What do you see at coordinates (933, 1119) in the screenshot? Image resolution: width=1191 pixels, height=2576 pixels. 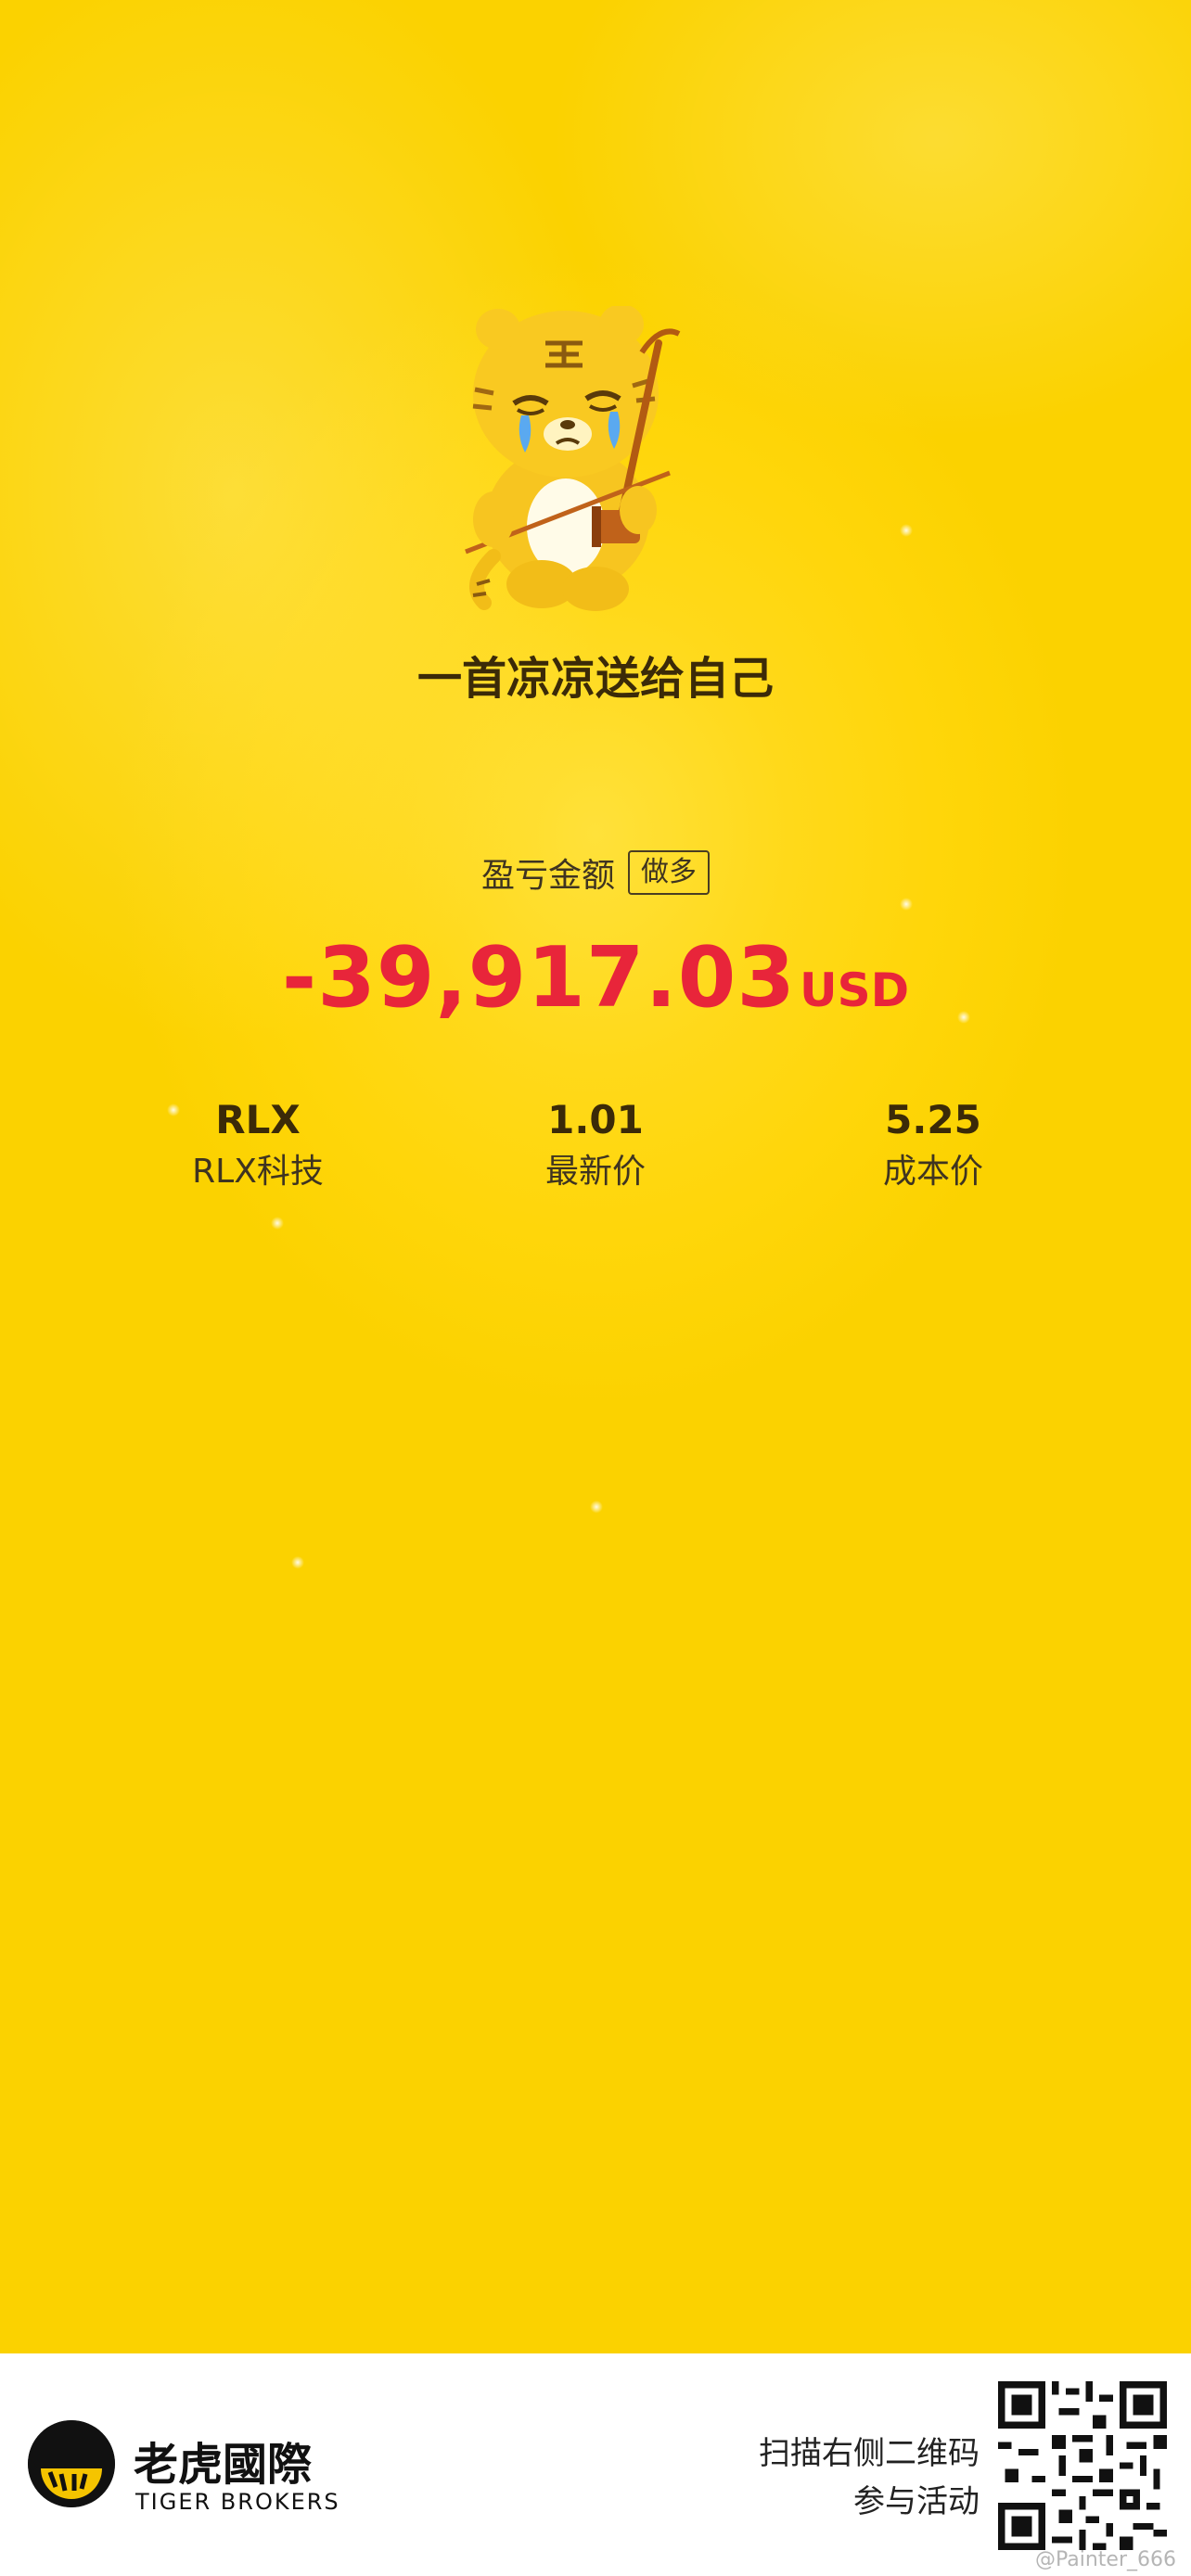 I see `stat-value: 5.25` at bounding box center [933, 1119].